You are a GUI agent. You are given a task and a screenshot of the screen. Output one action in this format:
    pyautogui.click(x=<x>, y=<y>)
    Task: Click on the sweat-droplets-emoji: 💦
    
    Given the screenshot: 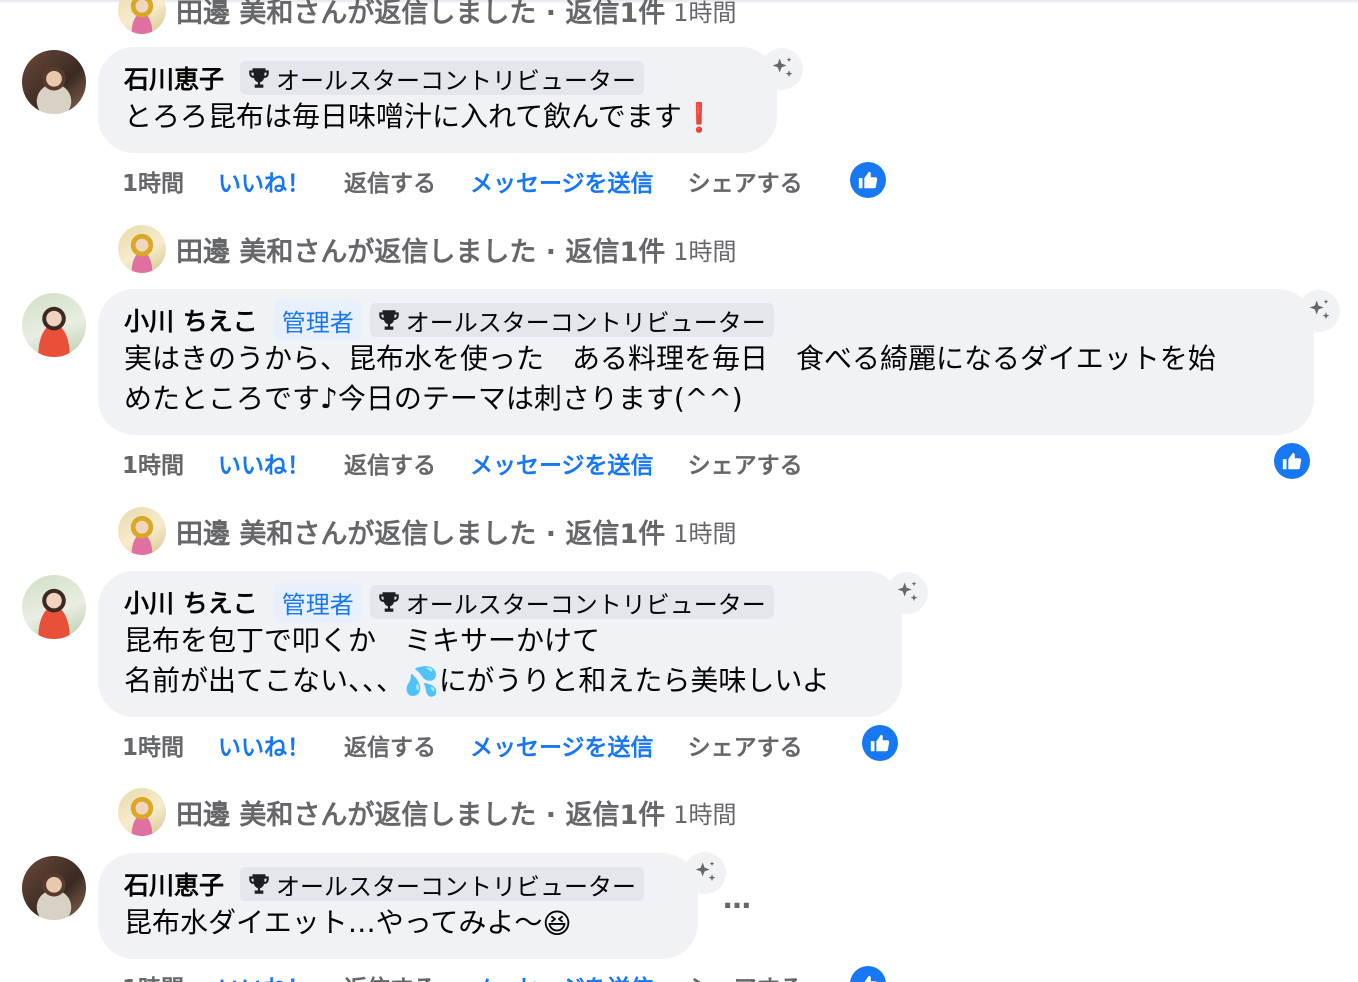 What is the action you would take?
    pyautogui.click(x=421, y=681)
    